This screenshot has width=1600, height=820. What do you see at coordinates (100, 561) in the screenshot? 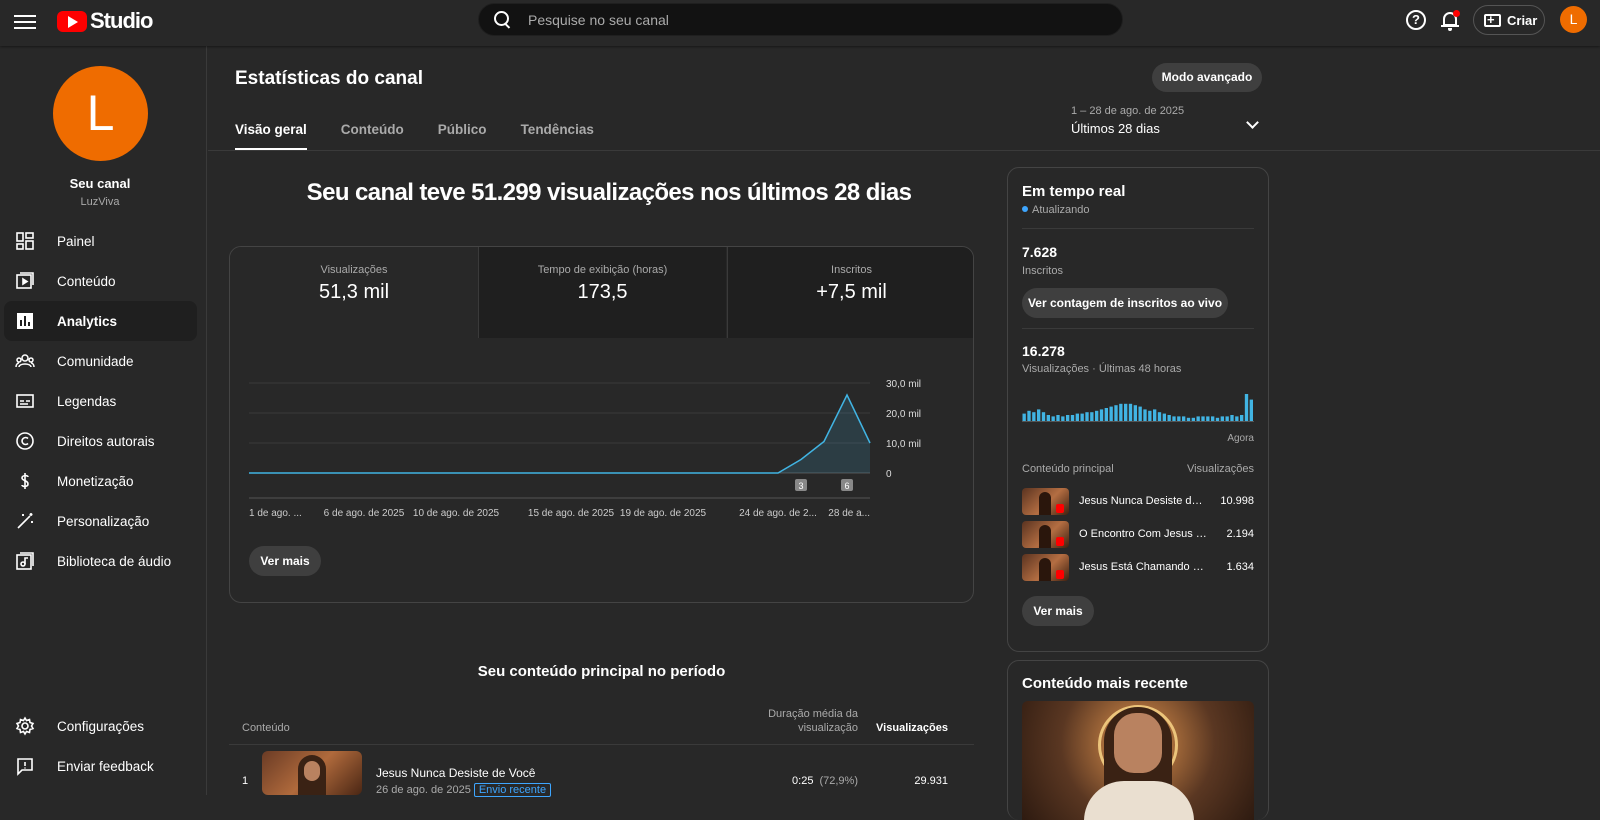
I see `sidebar-item-biblioteca-audio: Biblioteca de áudio` at bounding box center [100, 561].